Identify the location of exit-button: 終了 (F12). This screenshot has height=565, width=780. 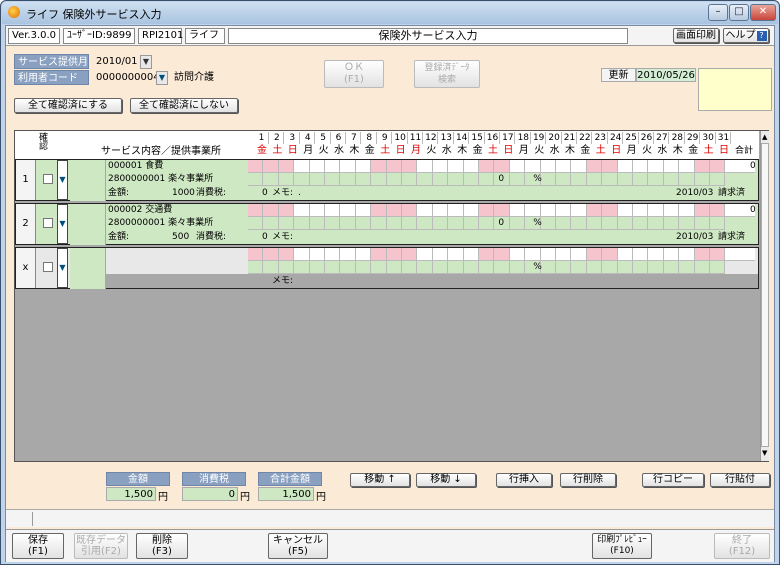
(742, 546).